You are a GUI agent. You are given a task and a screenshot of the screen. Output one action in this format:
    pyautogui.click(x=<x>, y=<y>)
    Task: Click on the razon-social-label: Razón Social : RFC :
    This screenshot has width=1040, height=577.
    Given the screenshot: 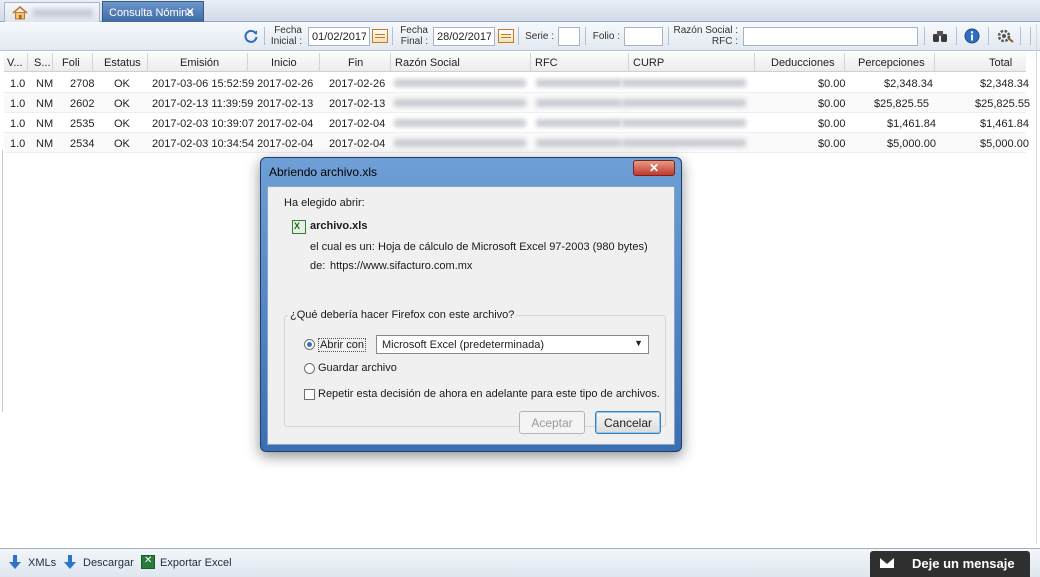 What is the action you would take?
    pyautogui.click(x=704, y=36)
    